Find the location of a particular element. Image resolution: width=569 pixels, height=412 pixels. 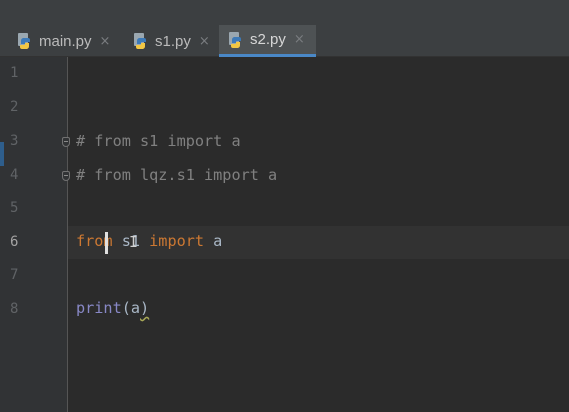

builtin-print: print is located at coordinates (99, 308).